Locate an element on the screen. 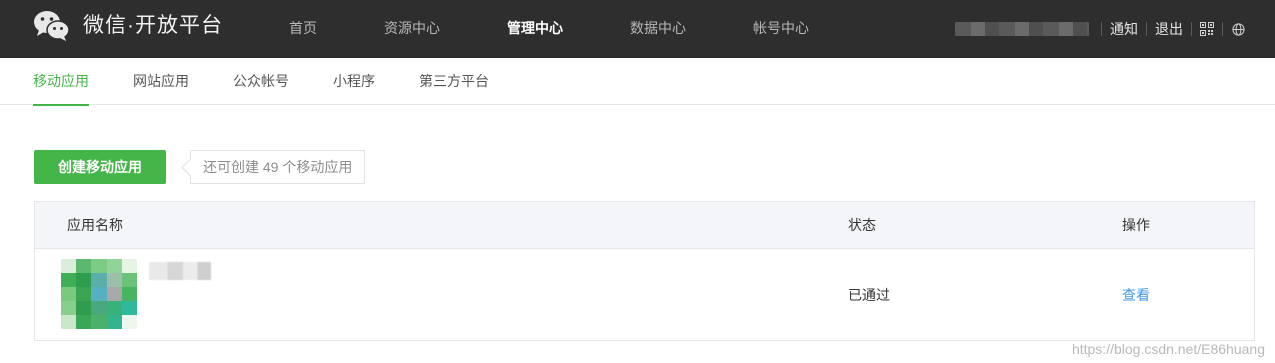  nav-item-resources: 资源中心 is located at coordinates (412, 29).